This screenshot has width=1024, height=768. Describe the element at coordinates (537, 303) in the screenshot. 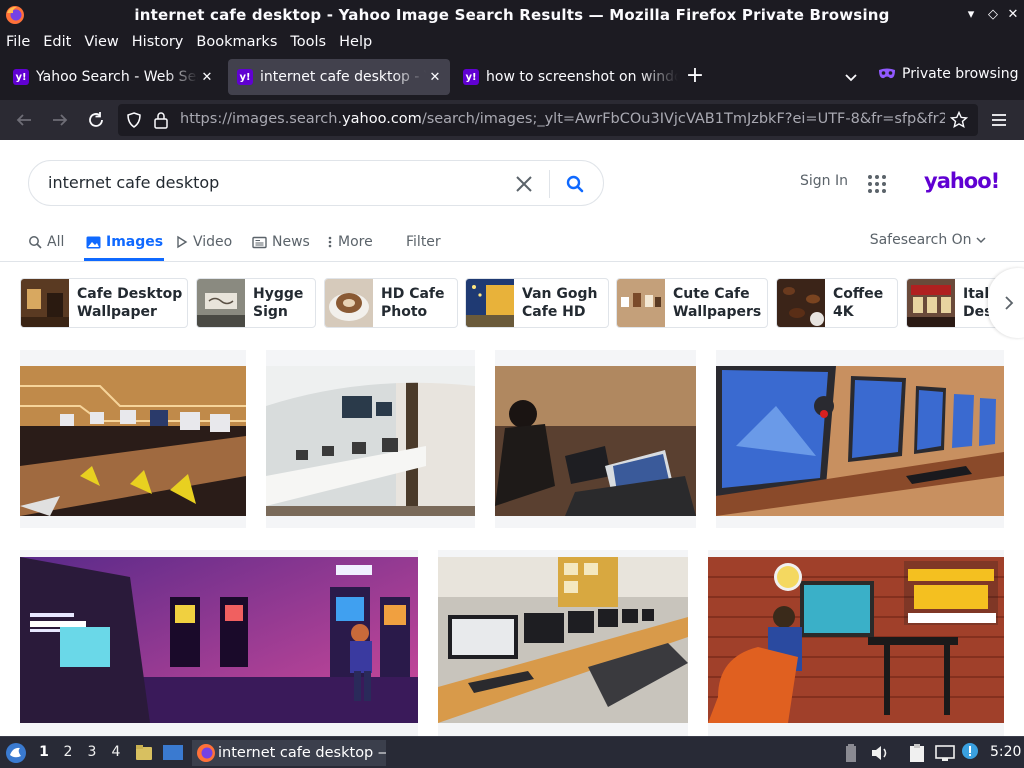

I see `chip-van-gogh-cafe-hd: Van Gogh Cafe HD` at that location.